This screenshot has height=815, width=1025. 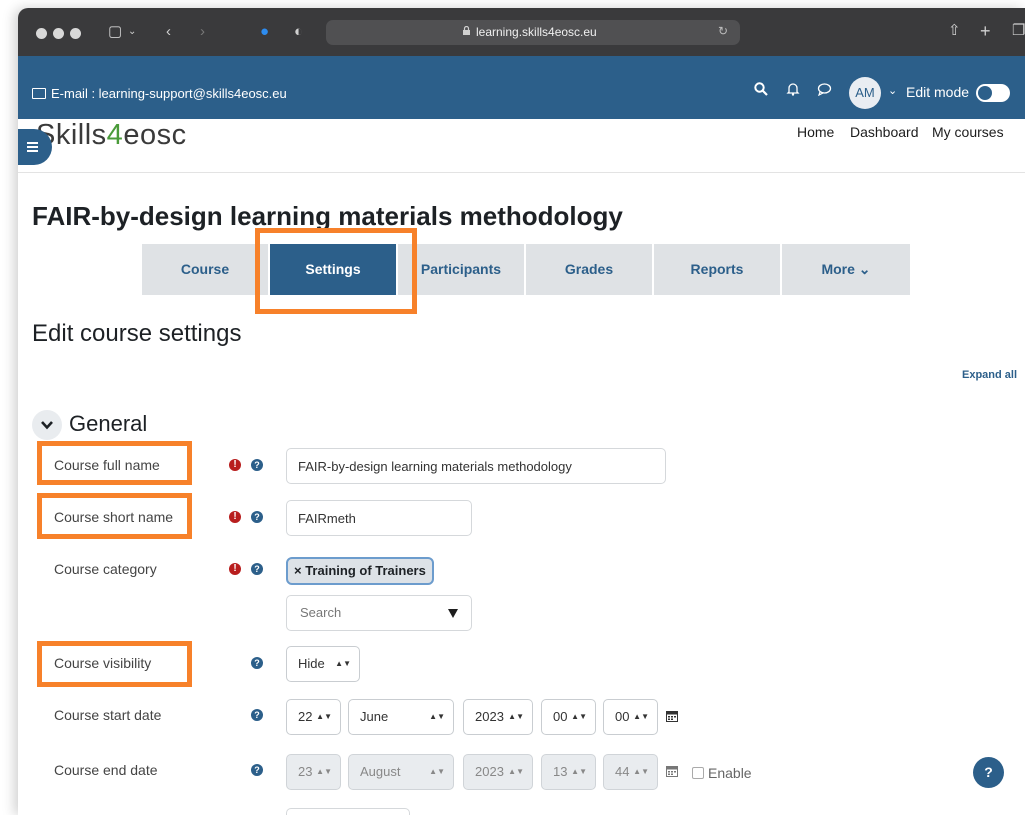 What do you see at coordinates (370, 612) in the screenshot?
I see `category-search-input` at bounding box center [370, 612].